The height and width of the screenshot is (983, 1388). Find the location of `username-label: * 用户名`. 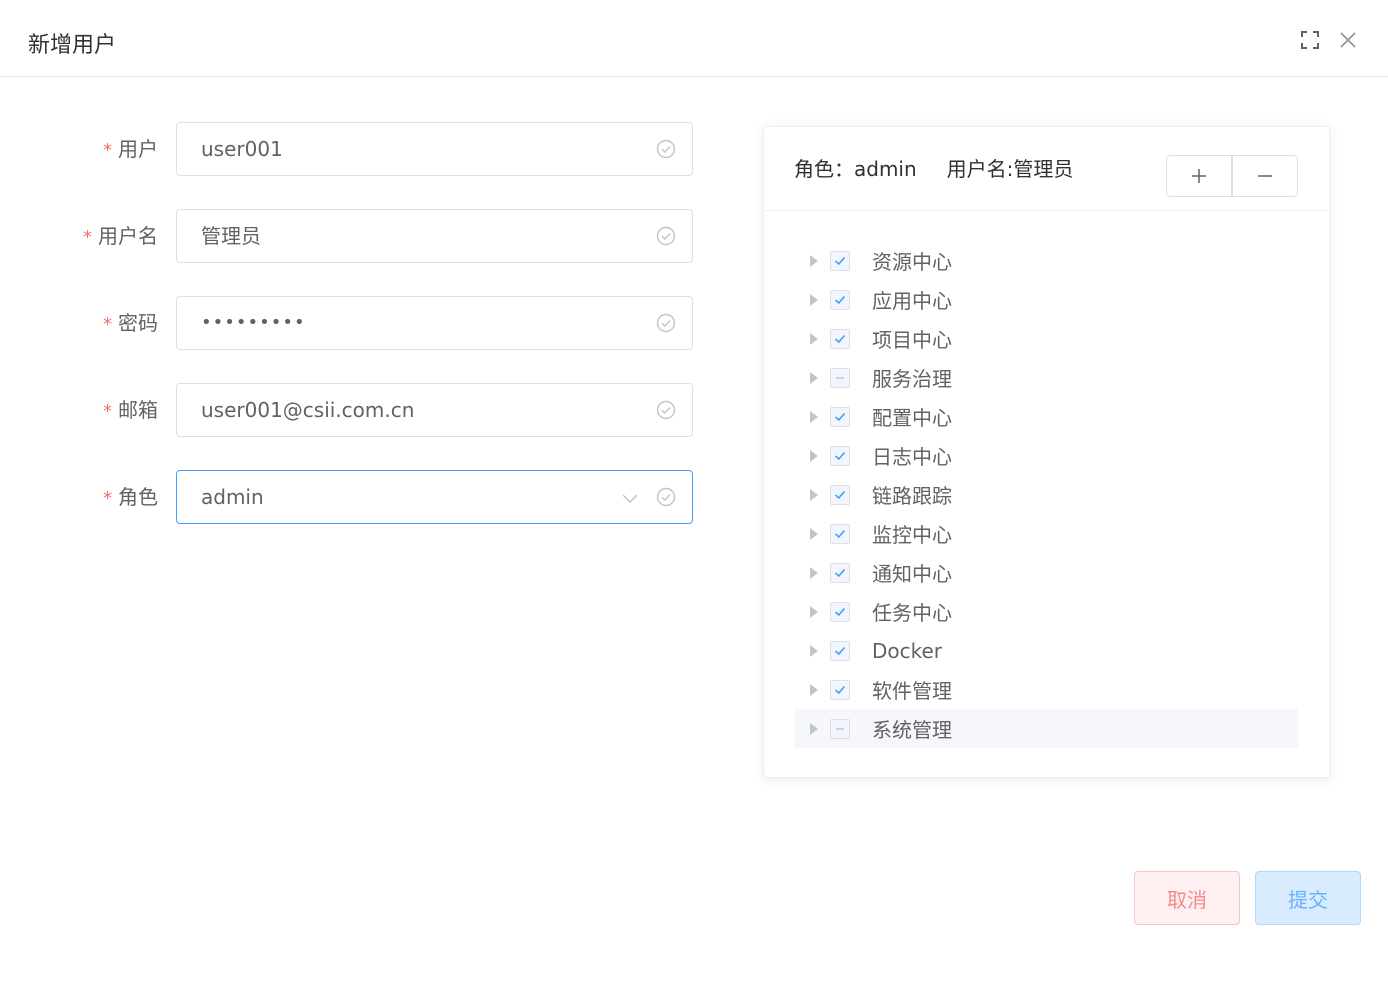

username-label: * 用户名 is located at coordinates (120, 236).